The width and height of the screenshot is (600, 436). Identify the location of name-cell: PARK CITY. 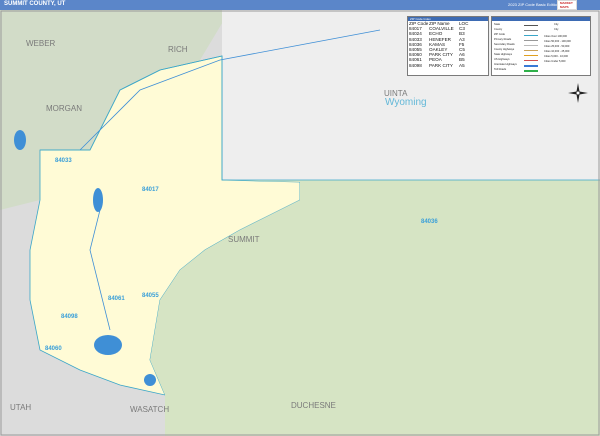
(441, 65).